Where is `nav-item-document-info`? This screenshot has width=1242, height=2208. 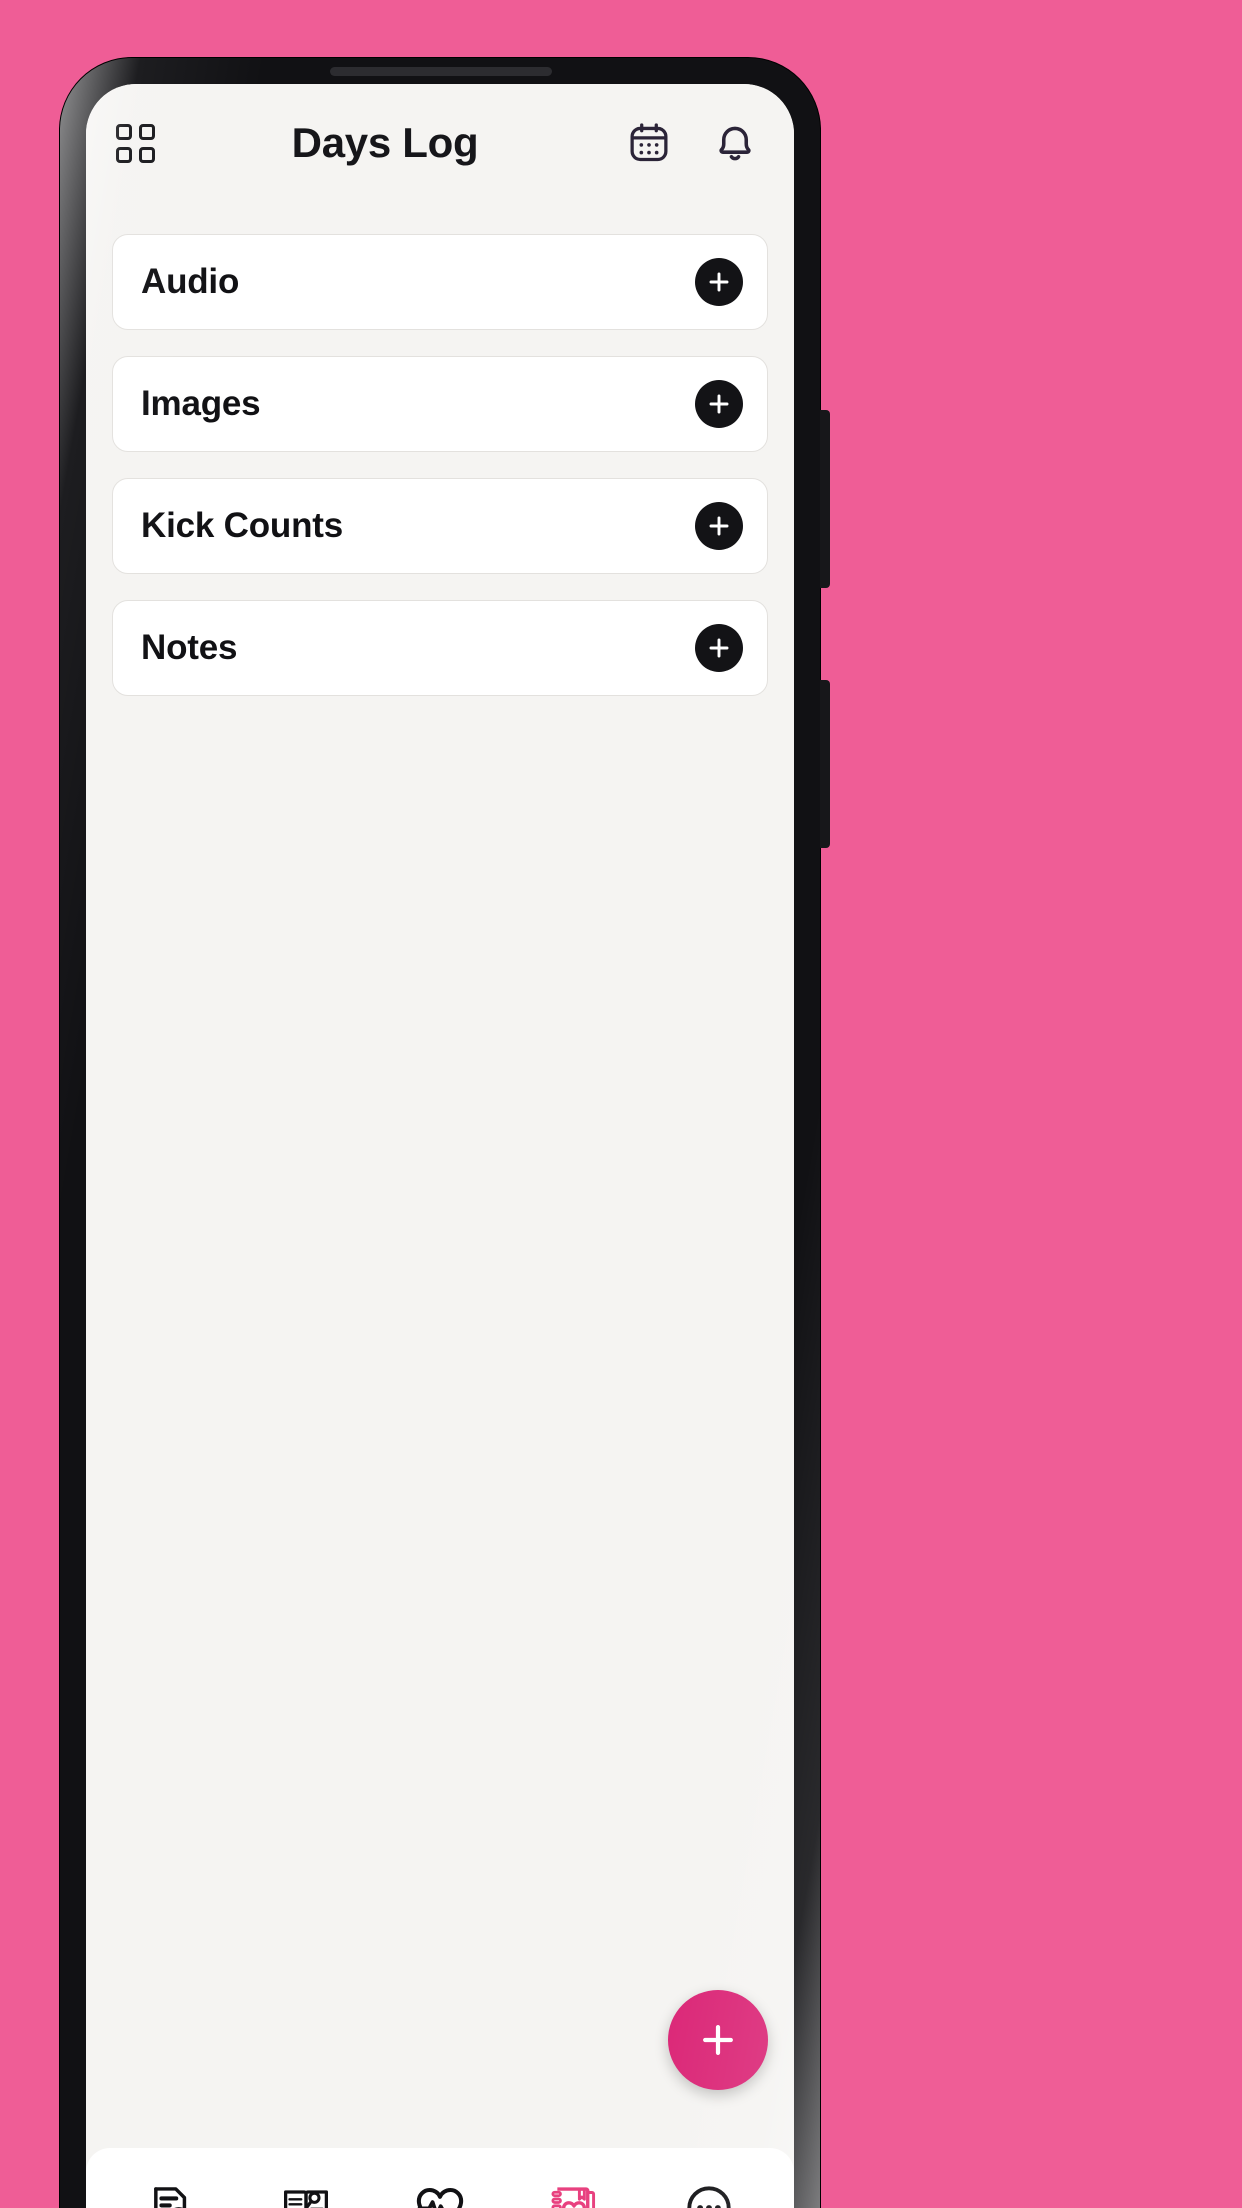
nav-item-document-info is located at coordinates (171, 2185).